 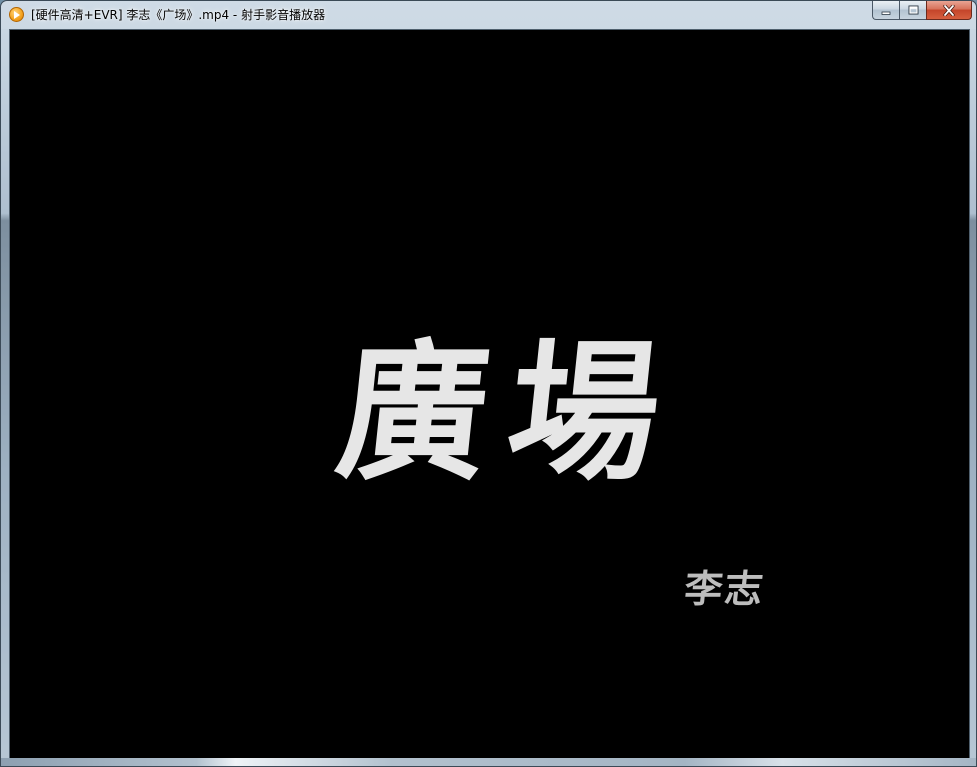 I want to click on close-button, so click(x=949, y=10).